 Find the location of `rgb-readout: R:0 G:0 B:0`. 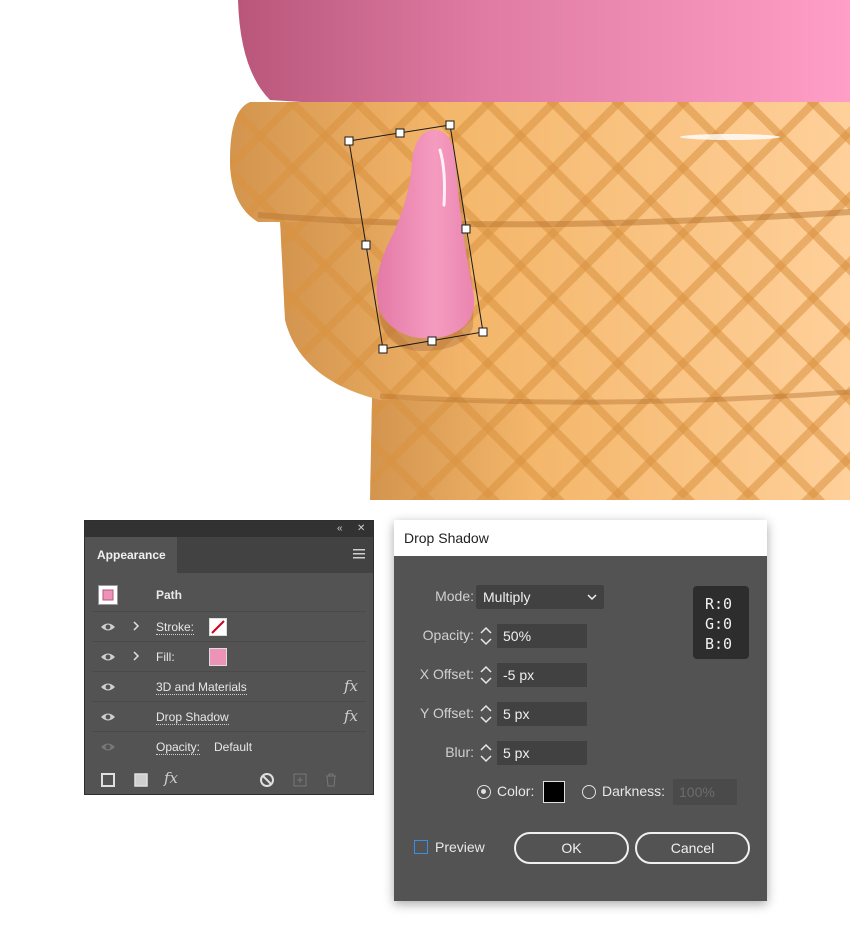

rgb-readout: R:0 G:0 B:0 is located at coordinates (721, 622).